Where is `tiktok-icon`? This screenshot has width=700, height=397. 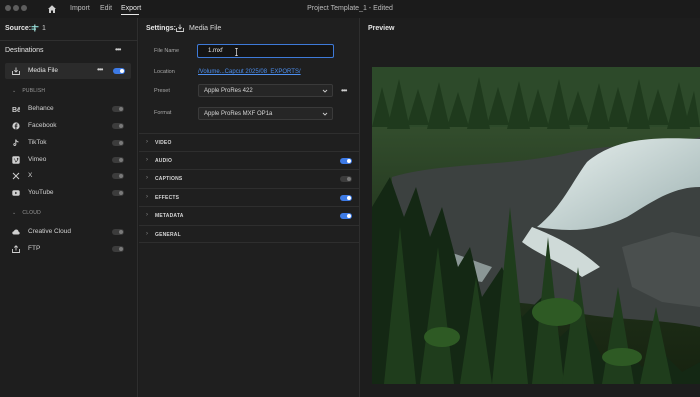
tiktok-icon is located at coordinates (16, 142).